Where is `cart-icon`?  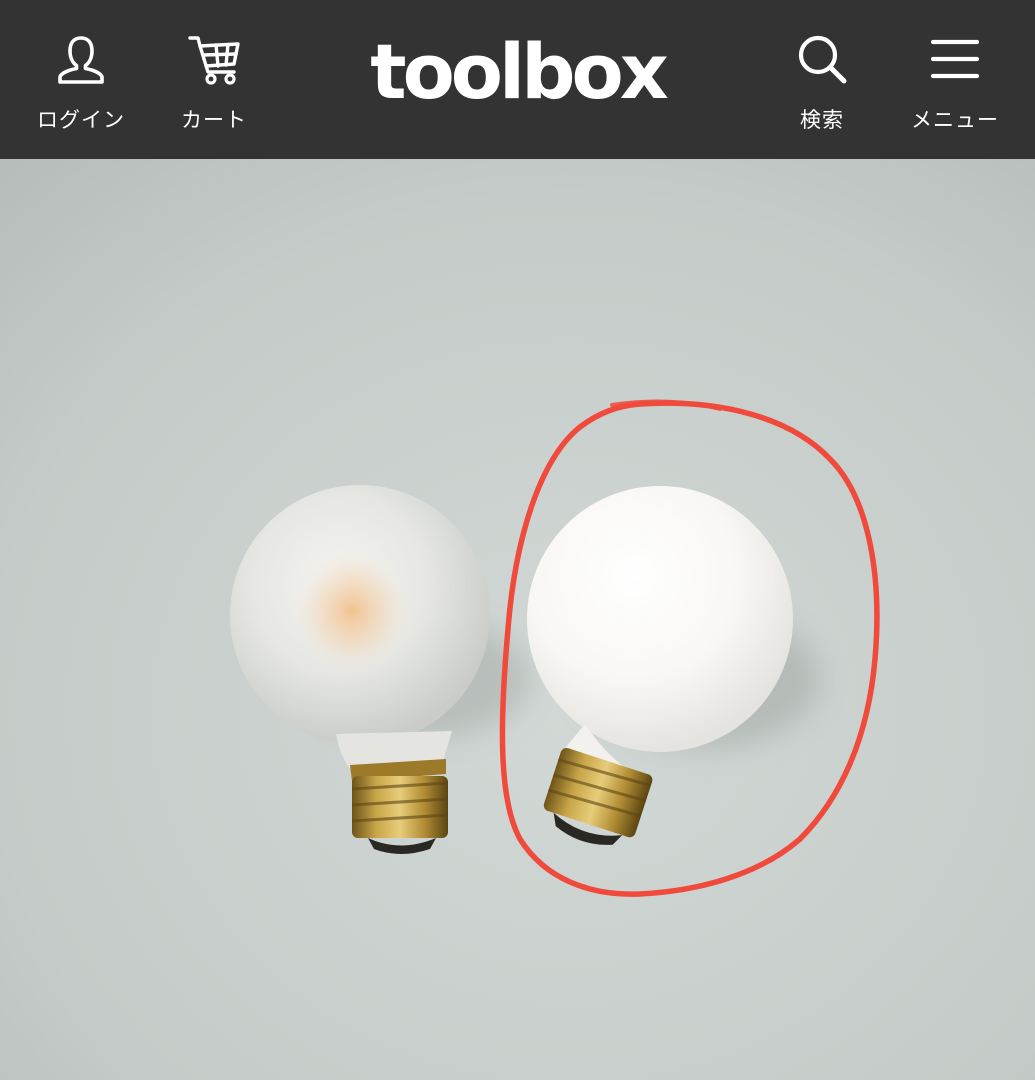
cart-icon is located at coordinates (214, 60).